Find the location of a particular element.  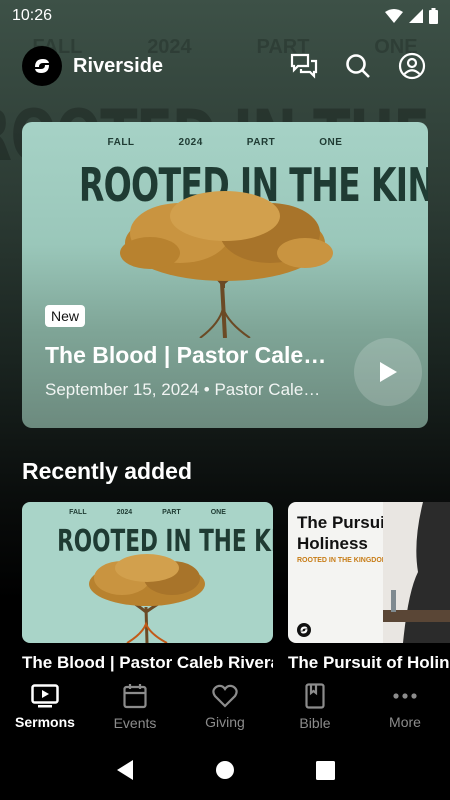

nav-item-more: More is located at coordinates (405, 707).